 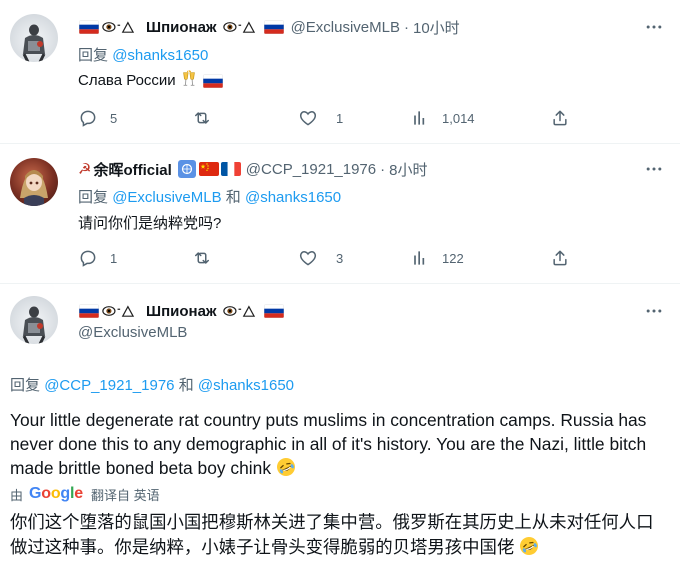 I want to click on translated-from-label: 翻译自 英语, so click(x=125, y=495).